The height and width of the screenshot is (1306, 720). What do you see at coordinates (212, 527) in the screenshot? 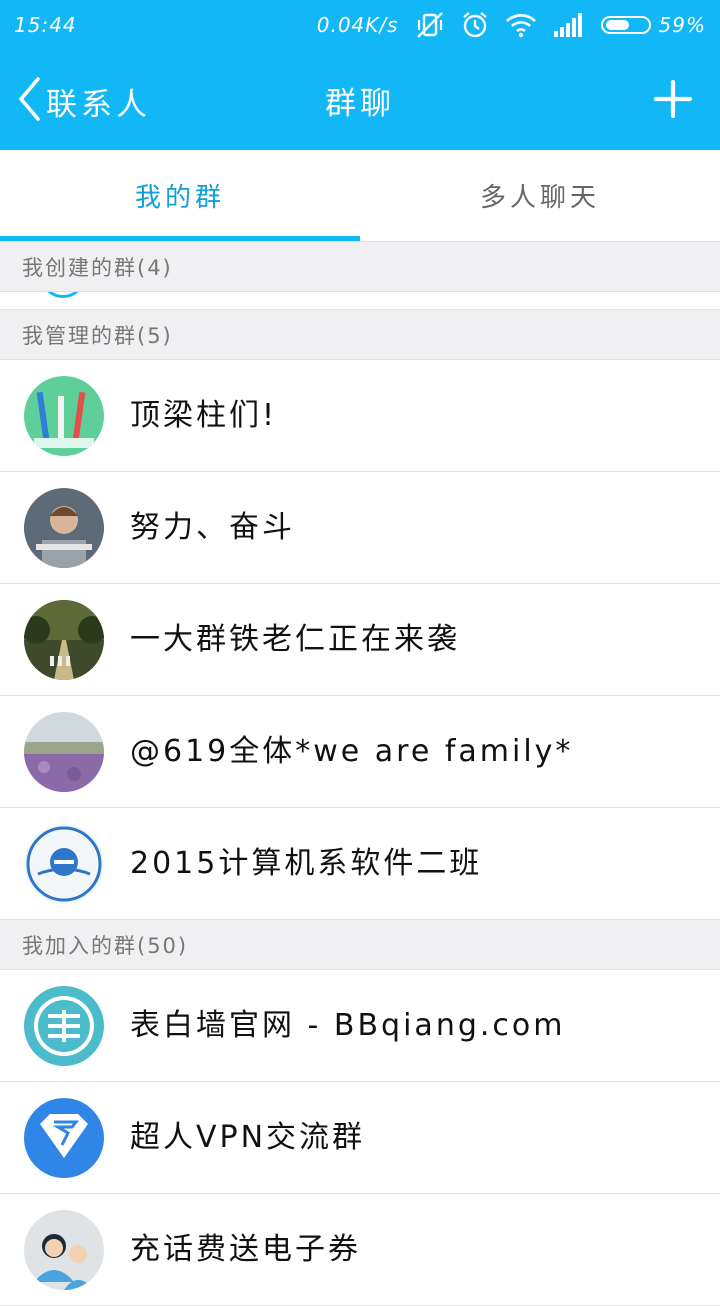
I see `group-name: 努力、奋斗` at bounding box center [212, 527].